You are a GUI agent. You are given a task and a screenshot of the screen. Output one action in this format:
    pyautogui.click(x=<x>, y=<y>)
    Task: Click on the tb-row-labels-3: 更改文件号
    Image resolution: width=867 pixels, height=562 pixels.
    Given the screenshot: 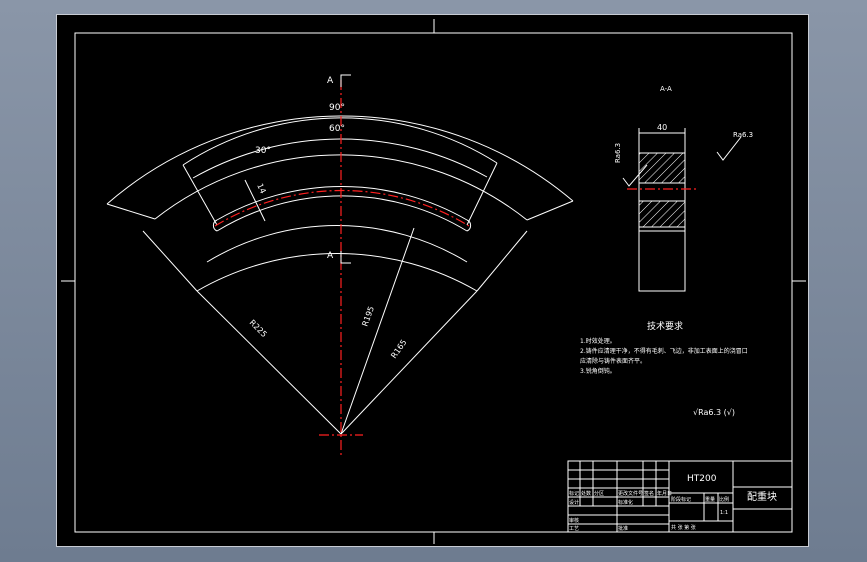 What is the action you would take?
    pyautogui.click(x=630, y=493)
    